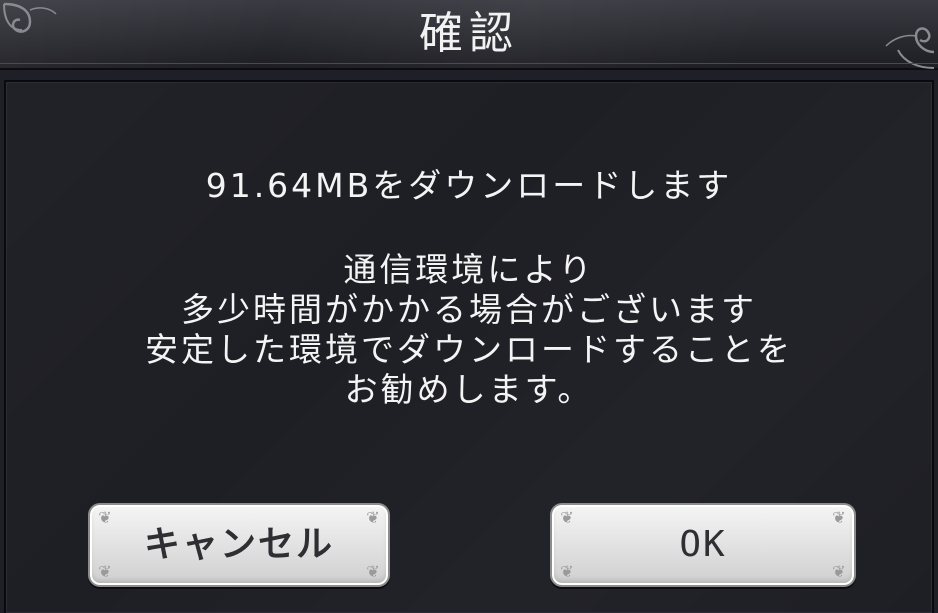  Describe the element at coordinates (469, 309) in the screenshot. I see `notice-line: 多少時間がかかる場合がございます` at that location.